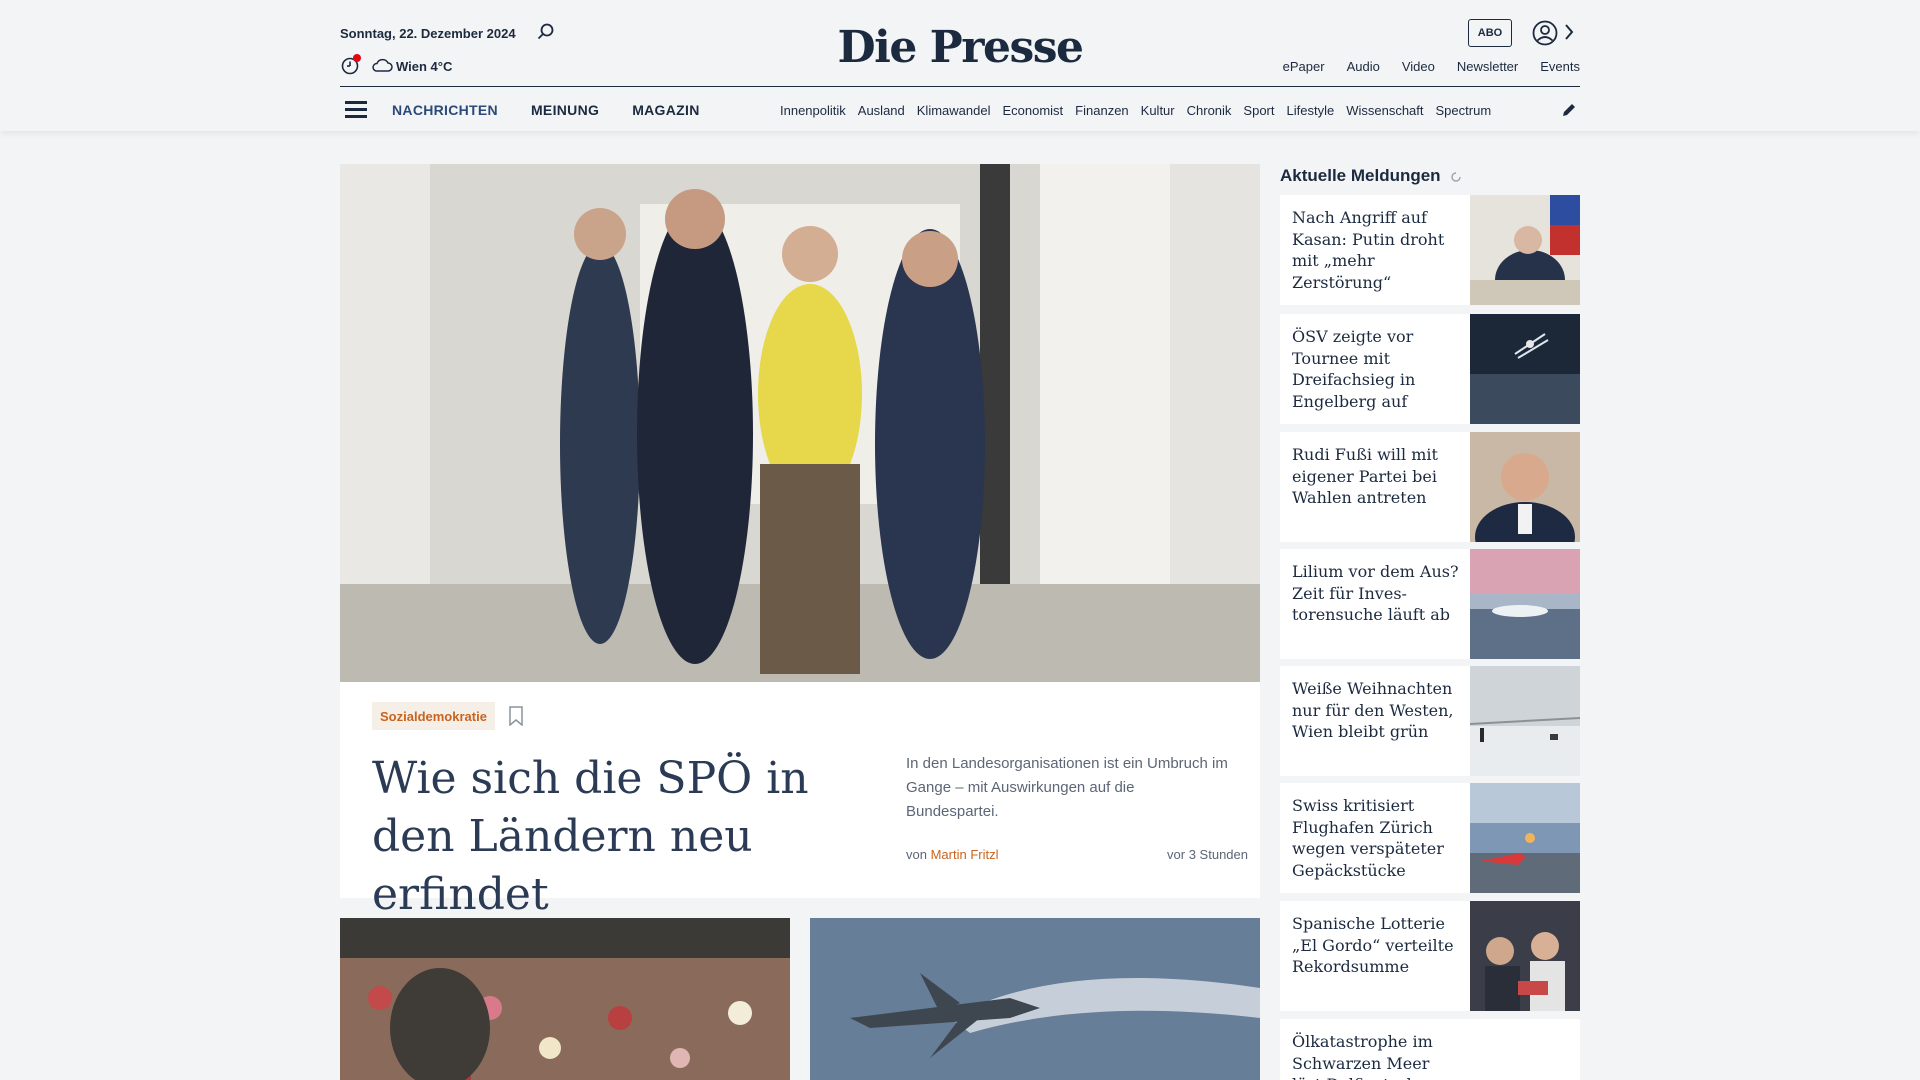 This screenshot has height=1080, width=1920. What do you see at coordinates (1456, 177) in the screenshot?
I see `refresh-icon` at bounding box center [1456, 177].